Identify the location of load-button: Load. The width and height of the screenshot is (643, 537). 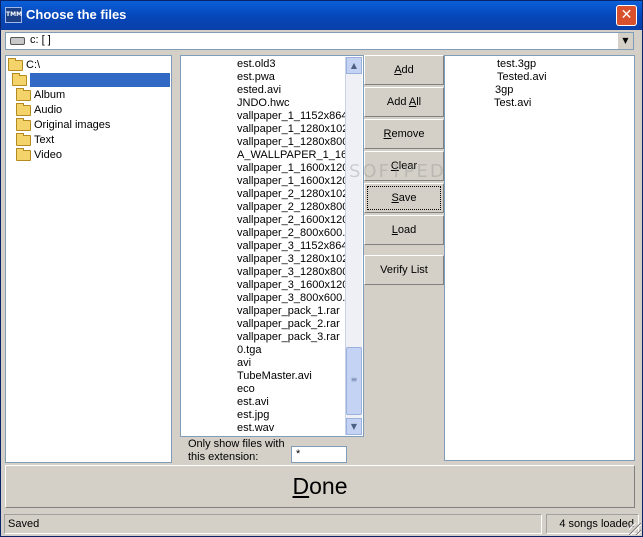
(404, 230).